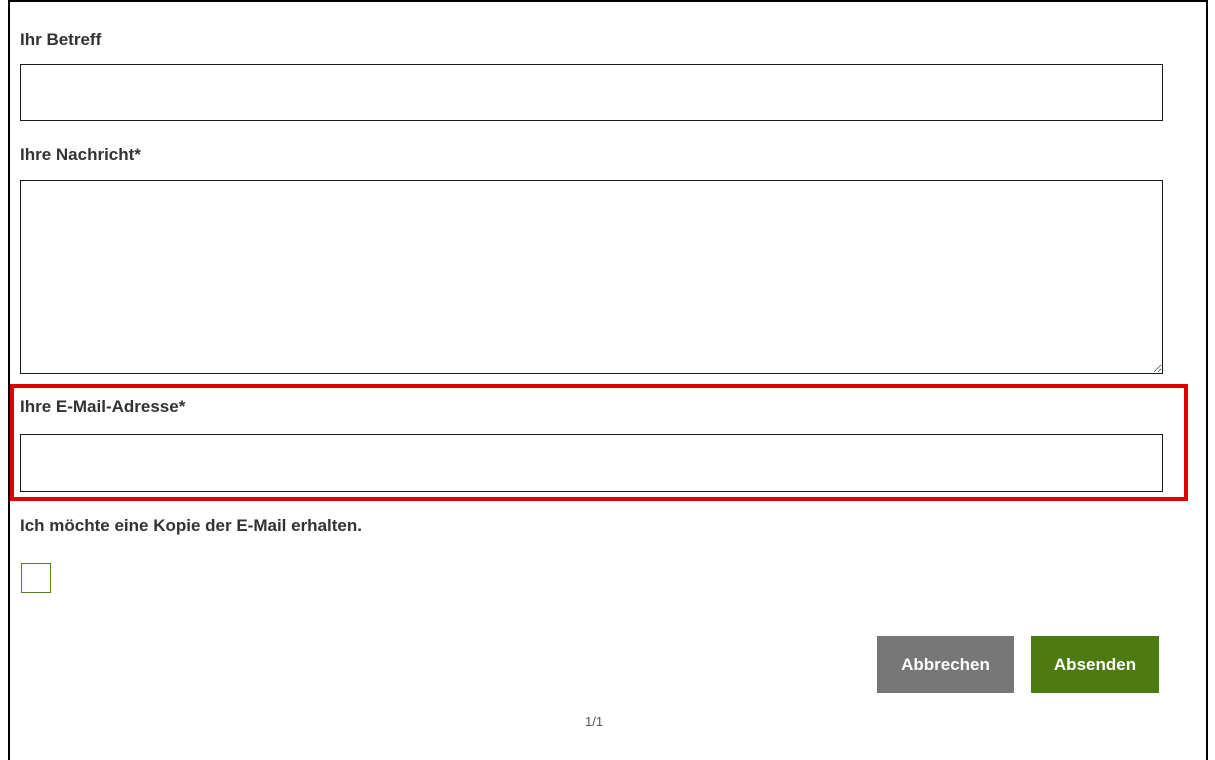 The image size is (1215, 760). I want to click on page-indicator: 1/1, so click(594, 721).